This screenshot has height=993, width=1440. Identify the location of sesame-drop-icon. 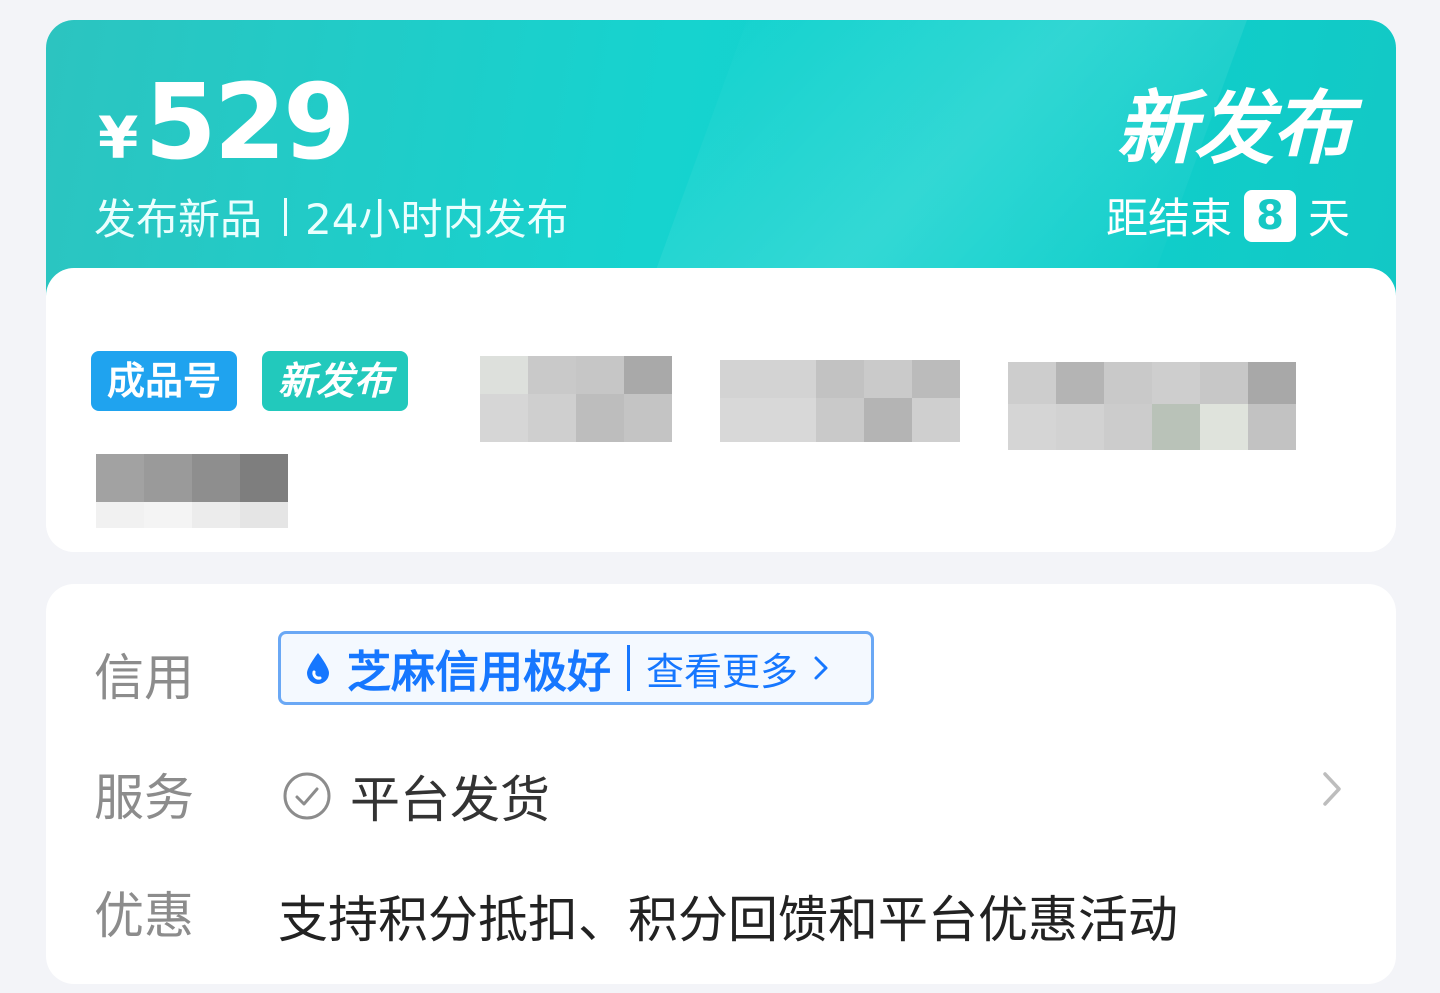
(318, 668).